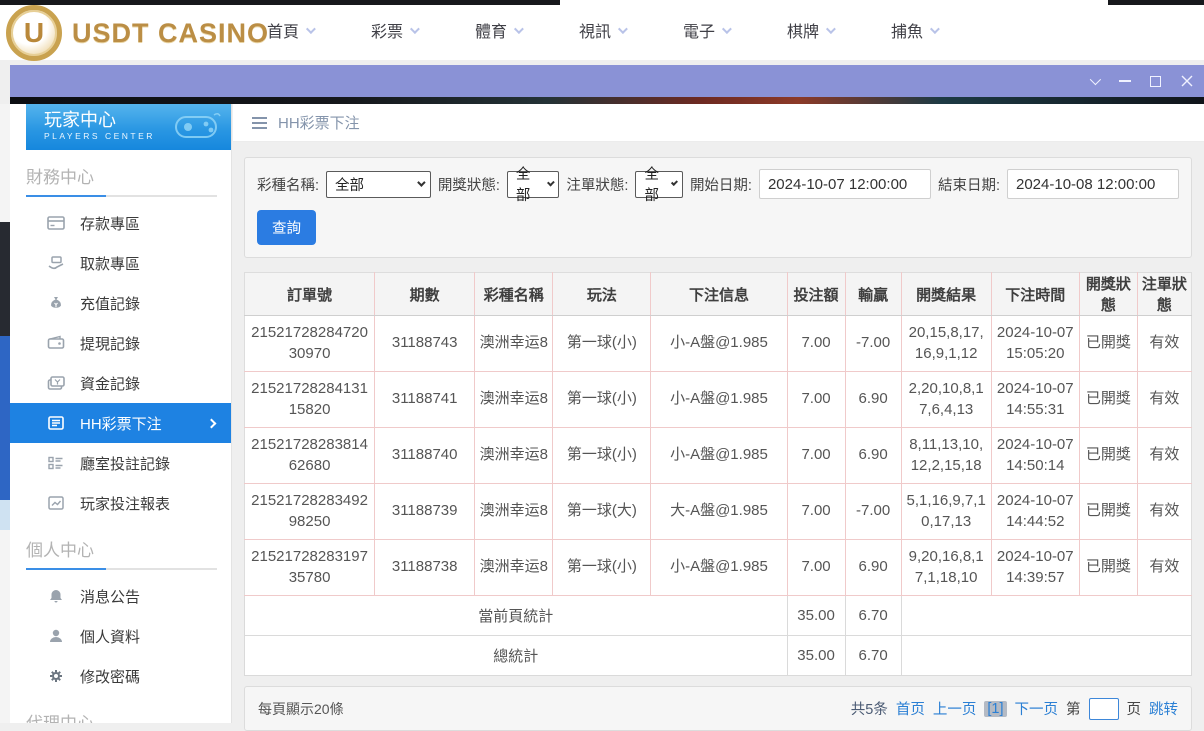  I want to click on table-cell: 31188740, so click(425, 456).